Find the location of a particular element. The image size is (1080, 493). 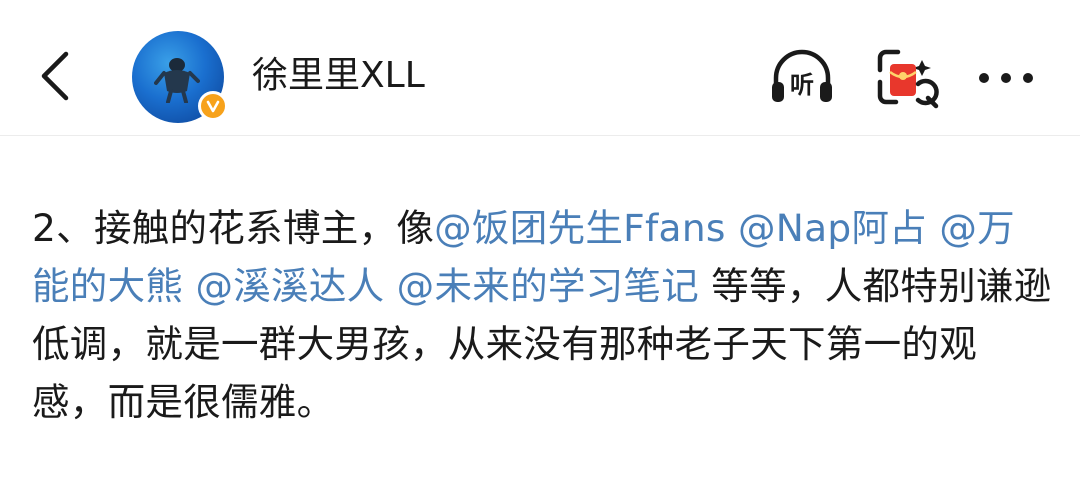

more-dots-icon is located at coordinates (1006, 78).